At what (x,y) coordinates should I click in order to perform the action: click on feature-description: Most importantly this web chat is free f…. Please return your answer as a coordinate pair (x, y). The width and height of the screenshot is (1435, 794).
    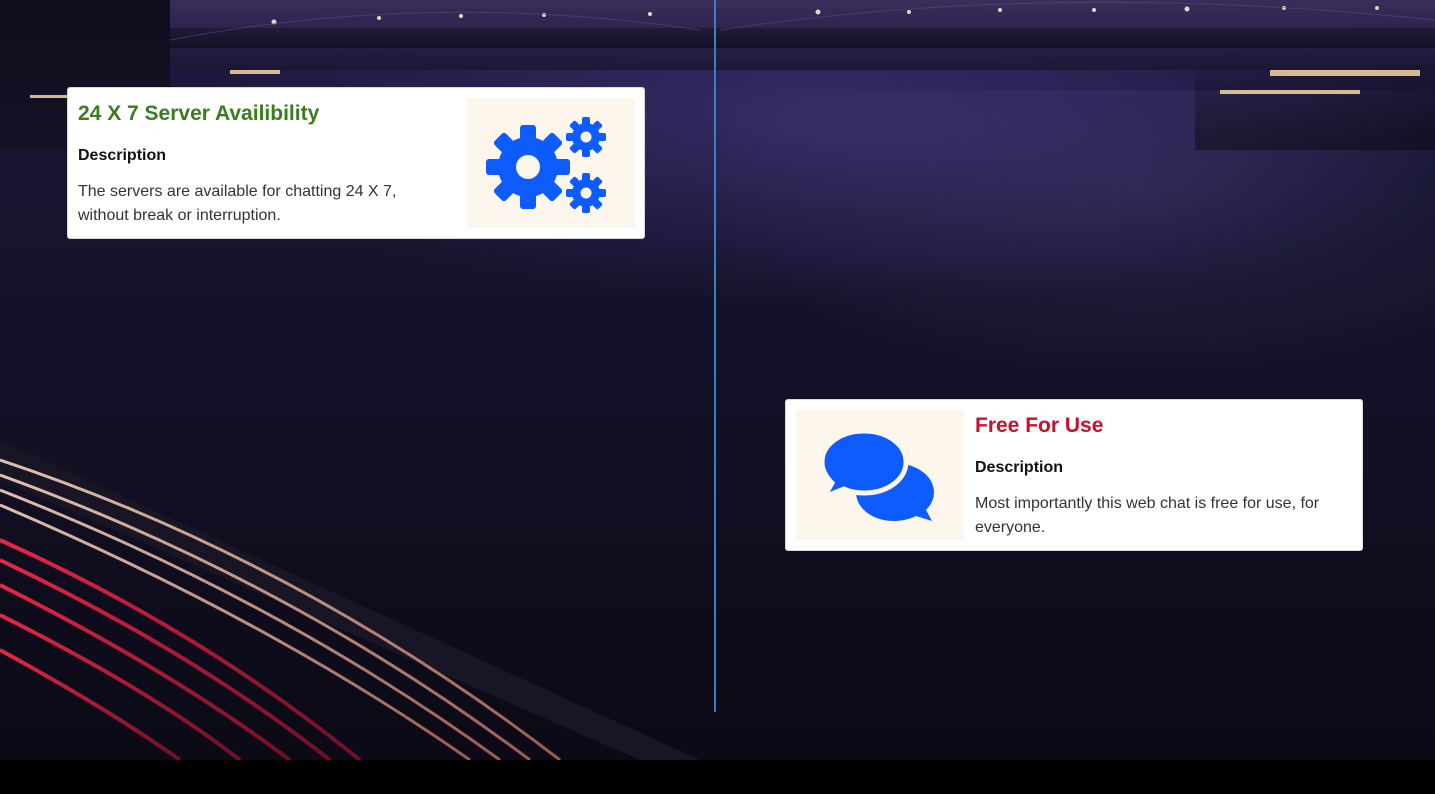
    Looking at the image, I should click on (1147, 515).